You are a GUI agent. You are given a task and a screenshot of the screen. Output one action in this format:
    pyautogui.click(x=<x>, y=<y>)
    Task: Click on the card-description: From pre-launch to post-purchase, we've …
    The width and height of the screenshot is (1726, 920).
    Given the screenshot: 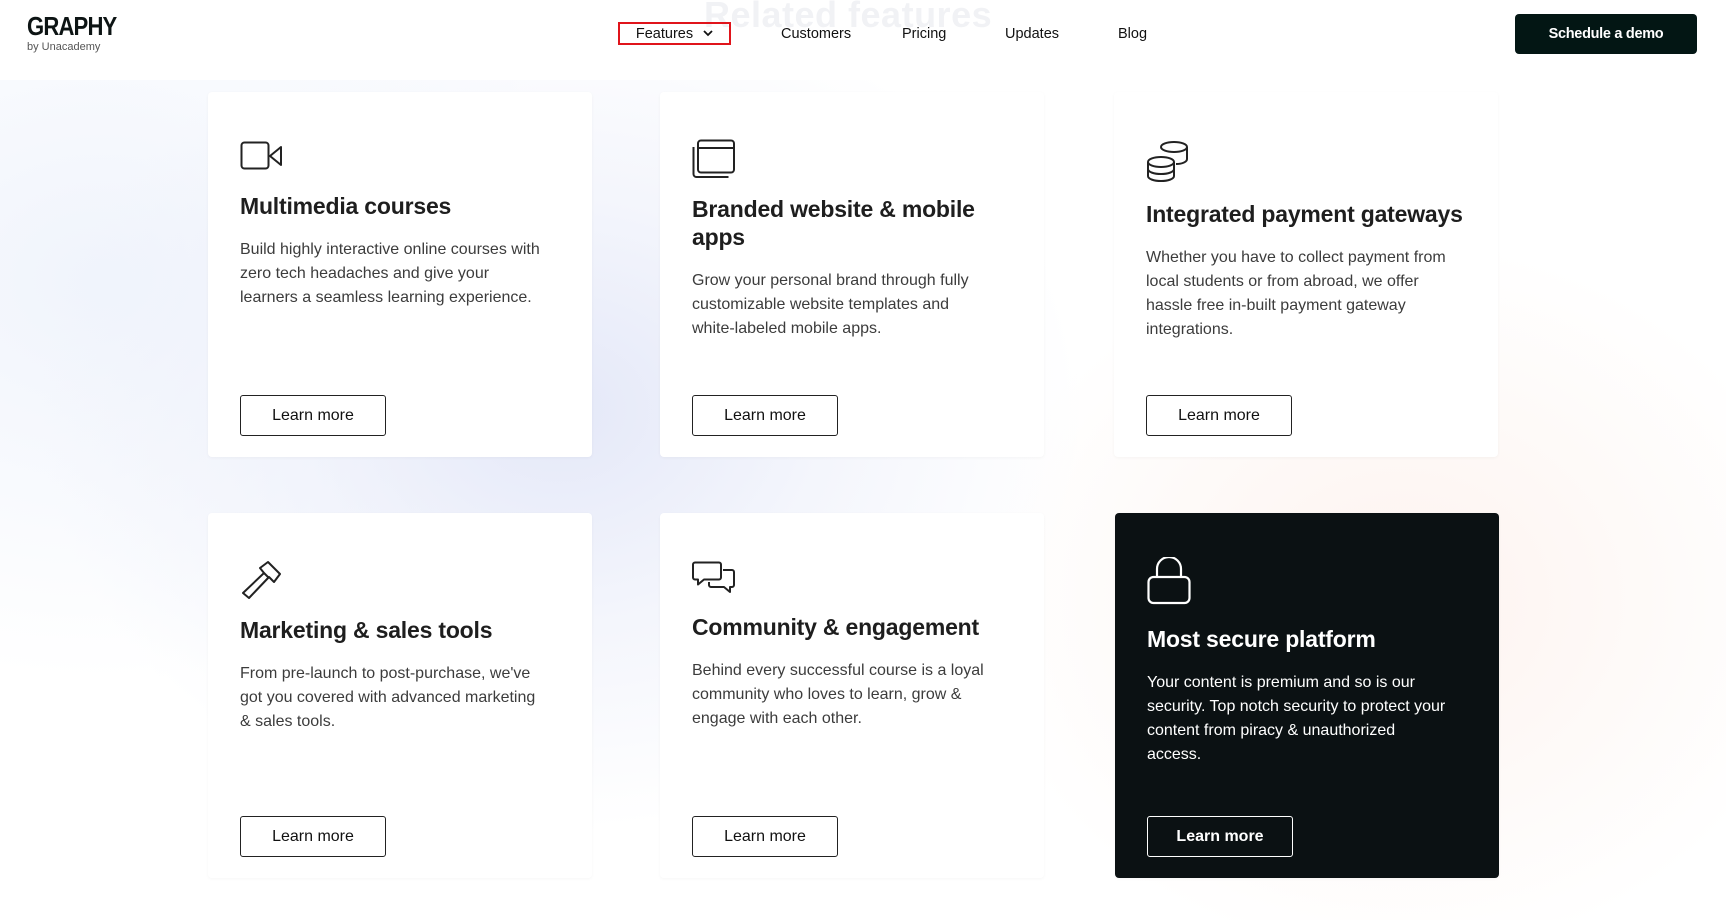 What is the action you would take?
    pyautogui.click(x=388, y=697)
    